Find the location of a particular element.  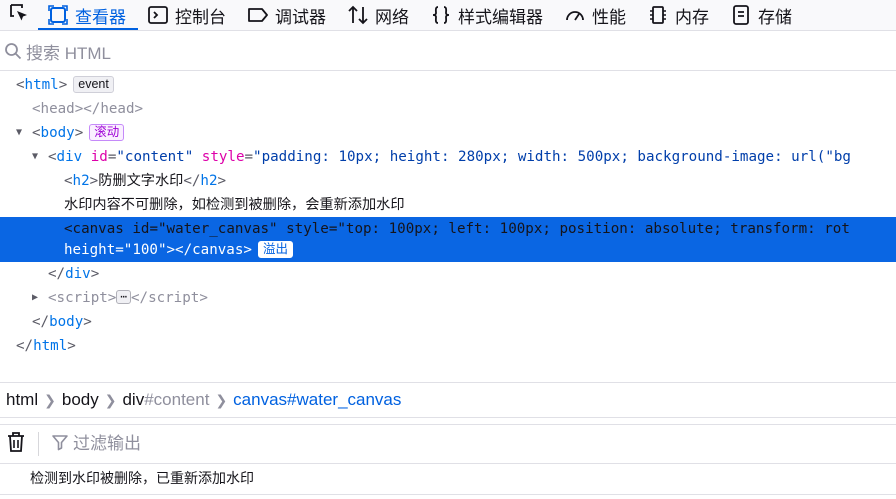

tab-style-editor: 样式编辑器 is located at coordinates (488, 15).